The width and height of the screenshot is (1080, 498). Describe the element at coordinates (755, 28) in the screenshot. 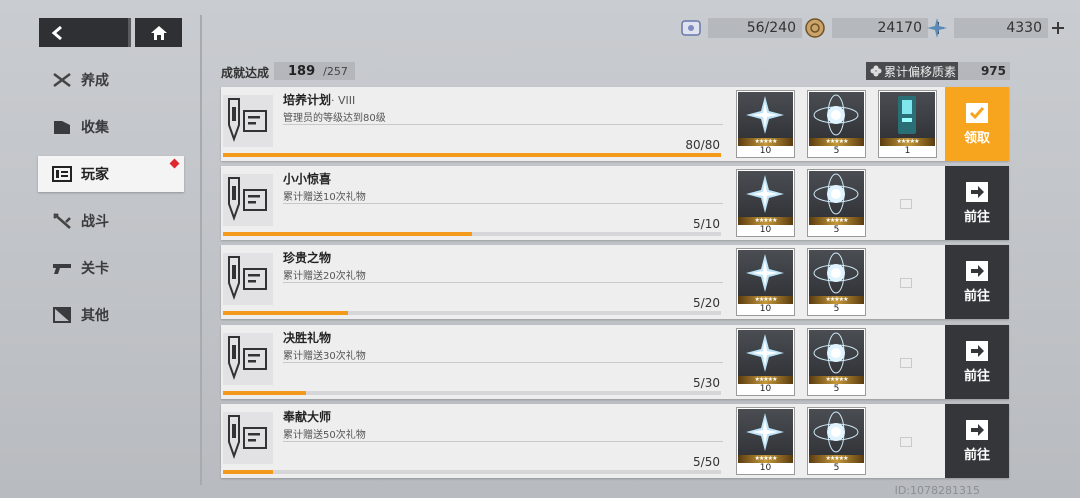

I see `resource-value: 56/240` at that location.